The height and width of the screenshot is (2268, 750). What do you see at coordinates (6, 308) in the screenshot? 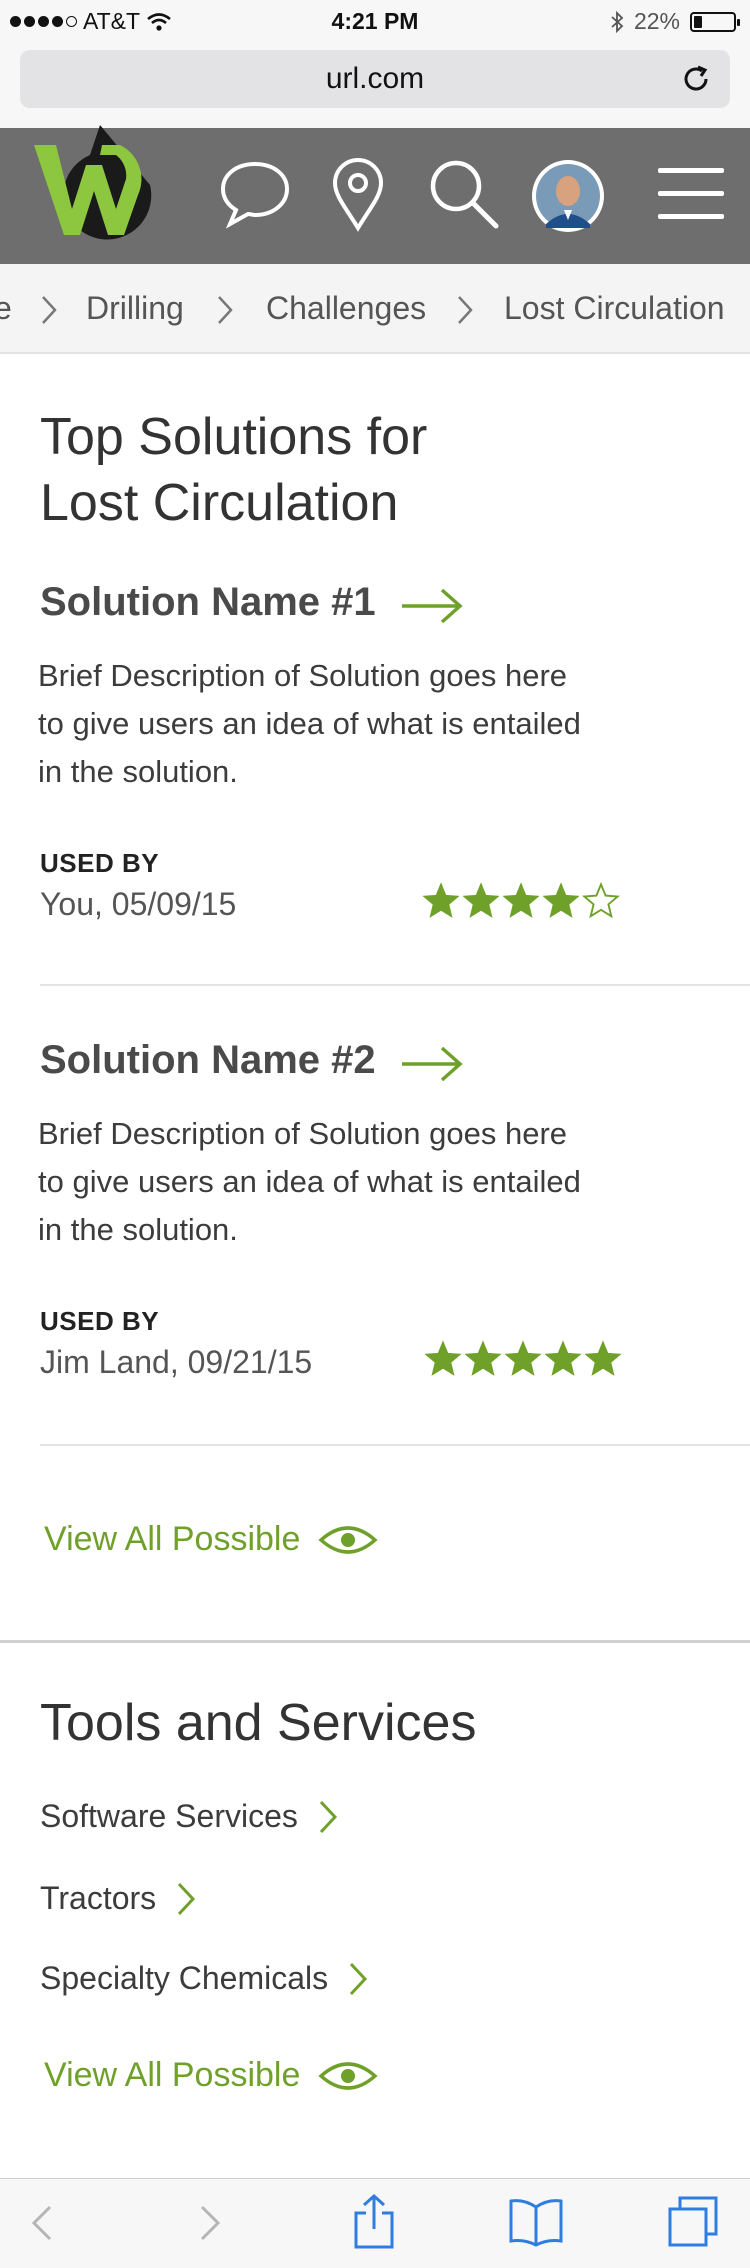
I see `breadcrumb-item-prev: e` at bounding box center [6, 308].